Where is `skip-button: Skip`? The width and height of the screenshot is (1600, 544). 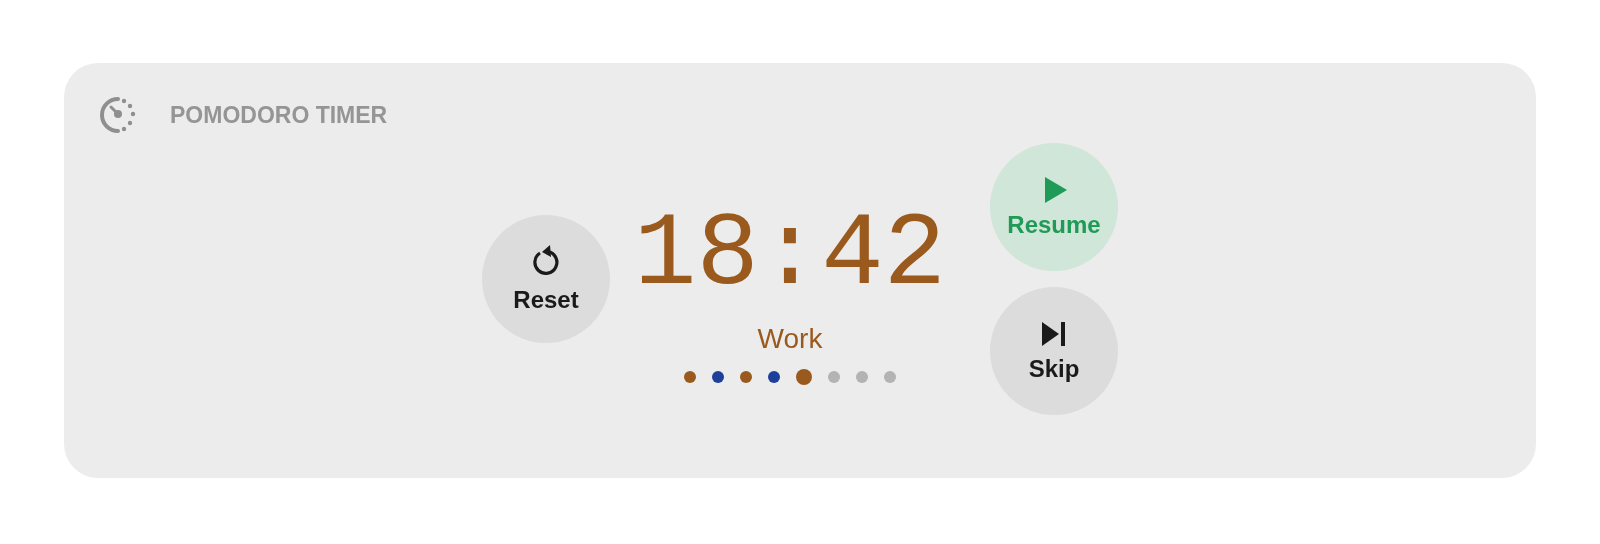 skip-button: Skip is located at coordinates (1054, 351).